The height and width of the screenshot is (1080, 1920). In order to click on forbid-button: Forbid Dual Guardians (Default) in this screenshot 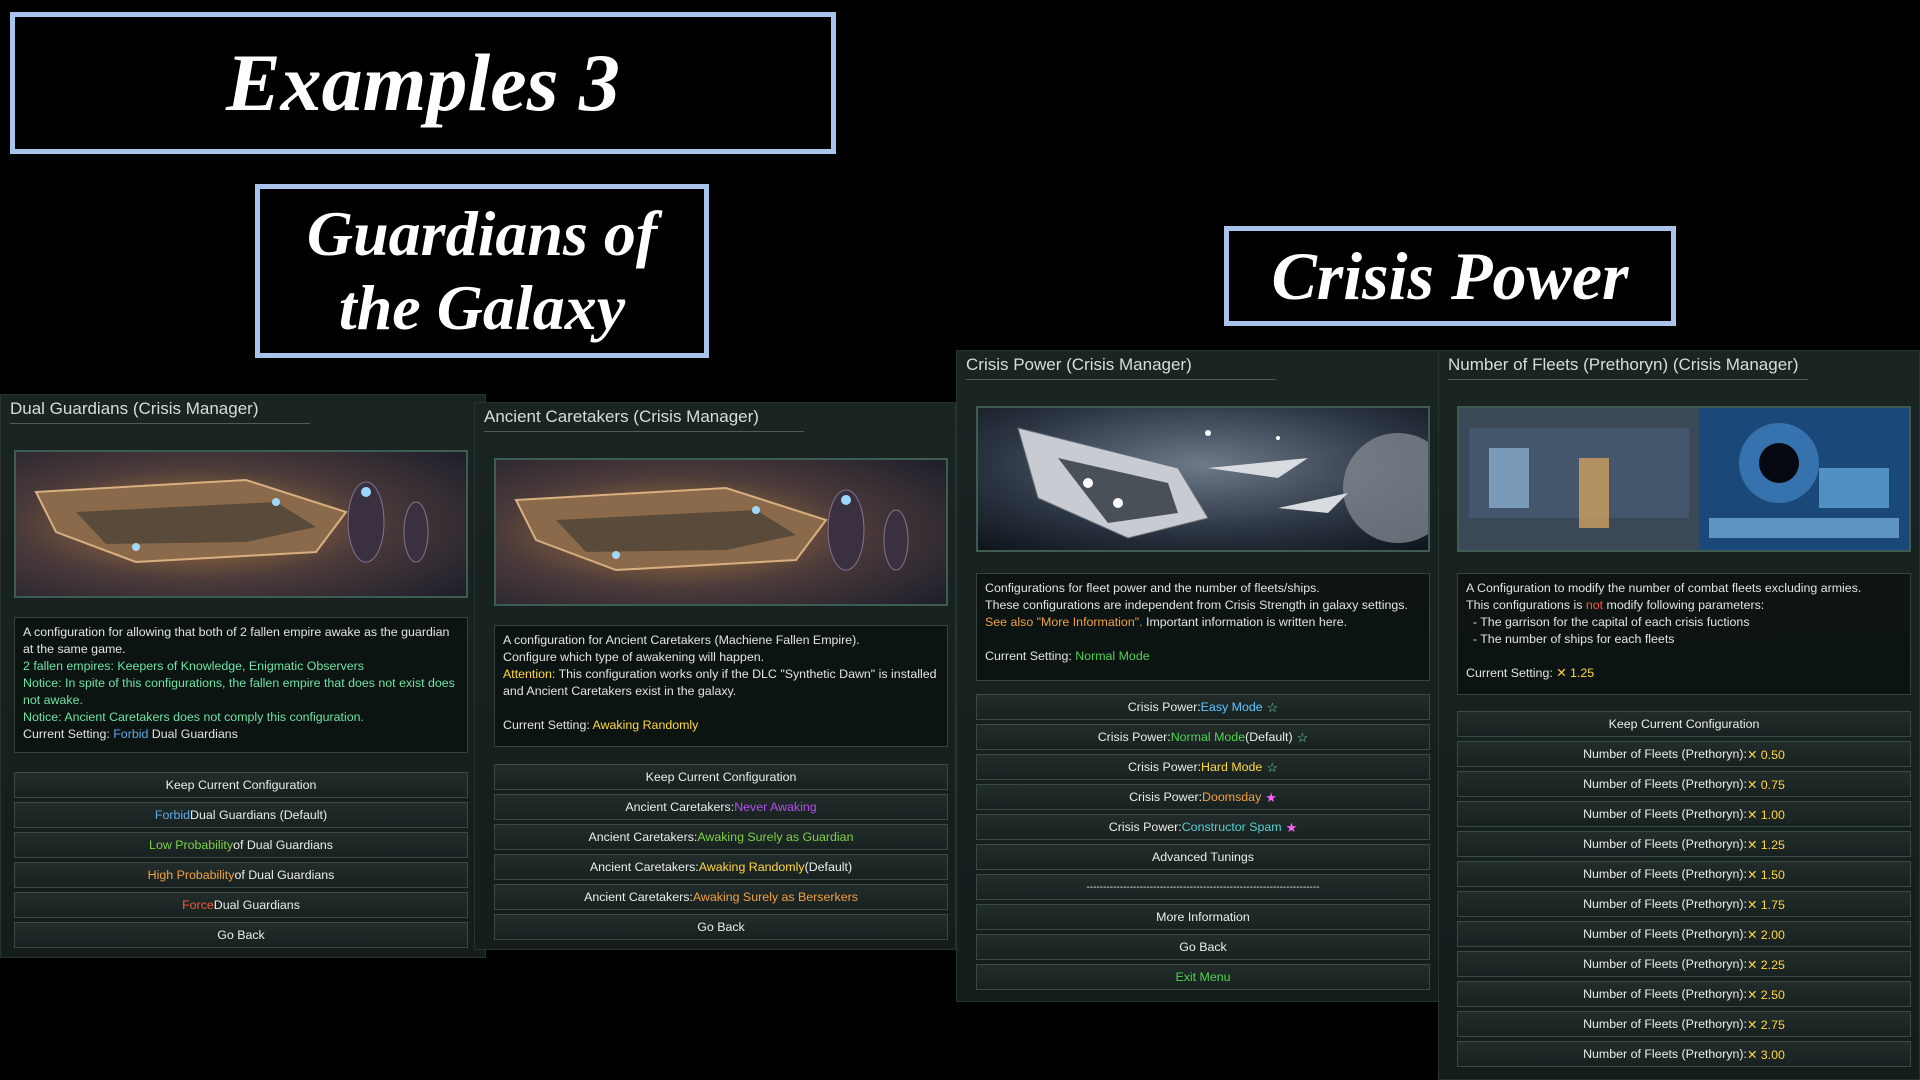, I will do `click(241, 815)`.